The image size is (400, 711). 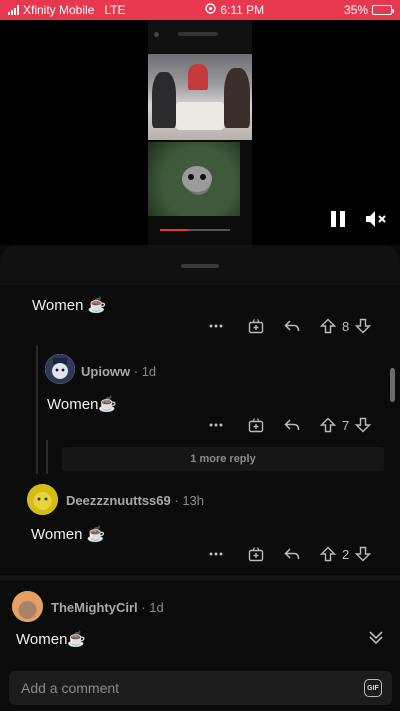 What do you see at coordinates (373, 688) in the screenshot?
I see `gif-button: GIF` at bounding box center [373, 688].